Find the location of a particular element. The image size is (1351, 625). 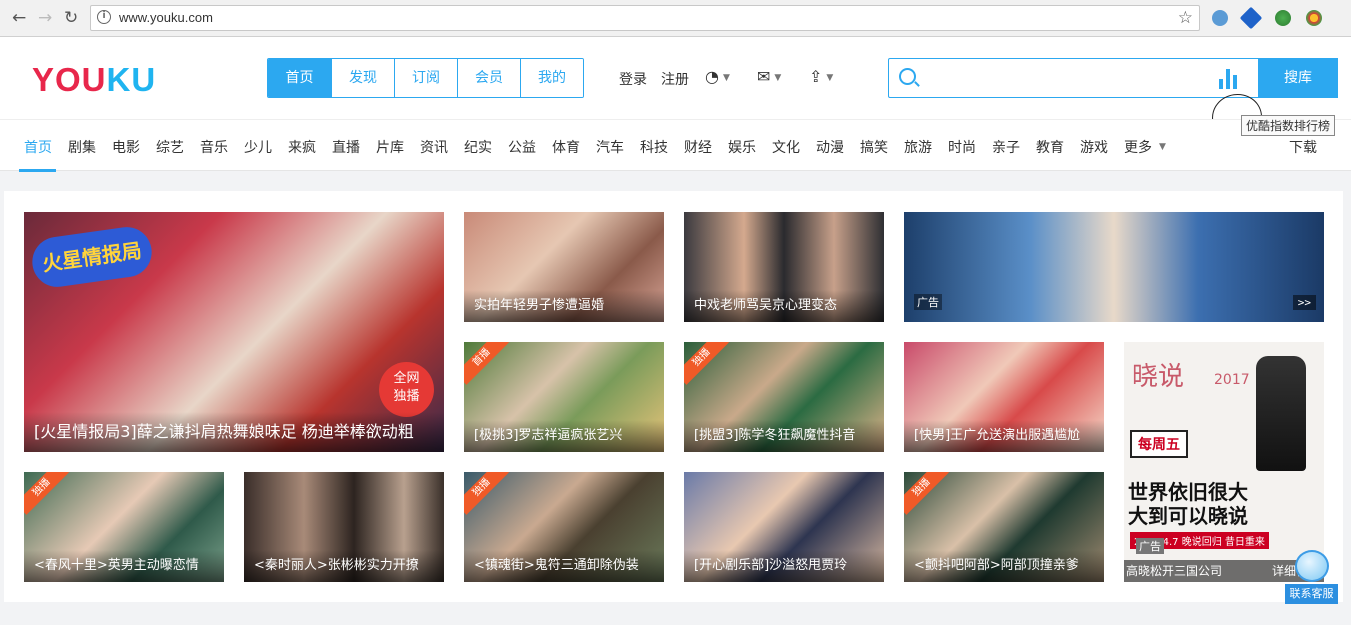

customer-service-label: 联系客服 is located at coordinates (1311, 594).